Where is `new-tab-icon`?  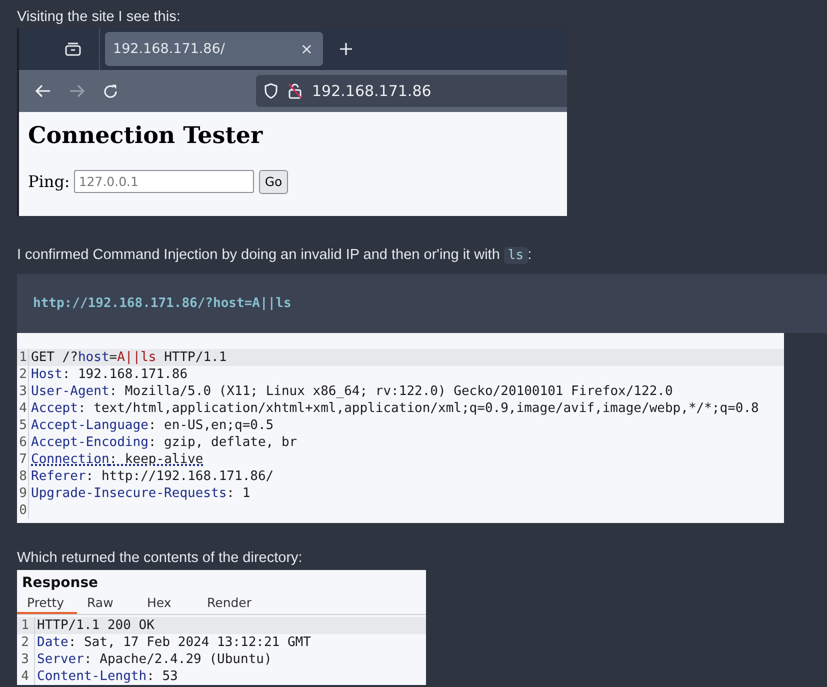
new-tab-icon is located at coordinates (346, 49).